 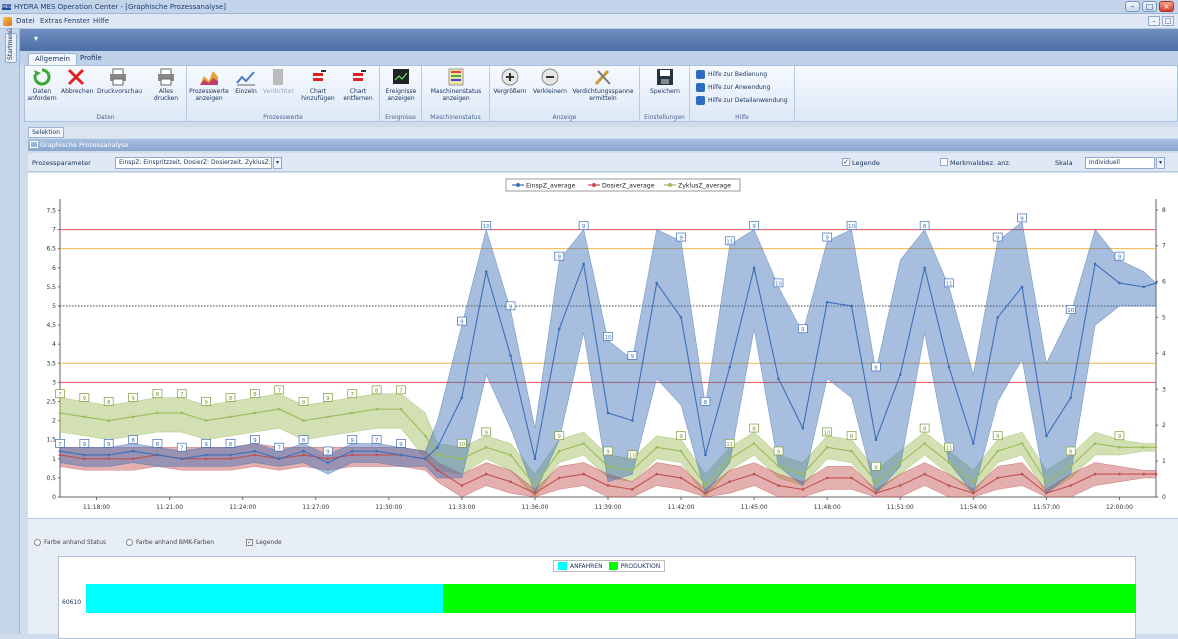 What do you see at coordinates (948, 449) in the screenshot?
I see `zyklus-data-label: 11` at bounding box center [948, 449].